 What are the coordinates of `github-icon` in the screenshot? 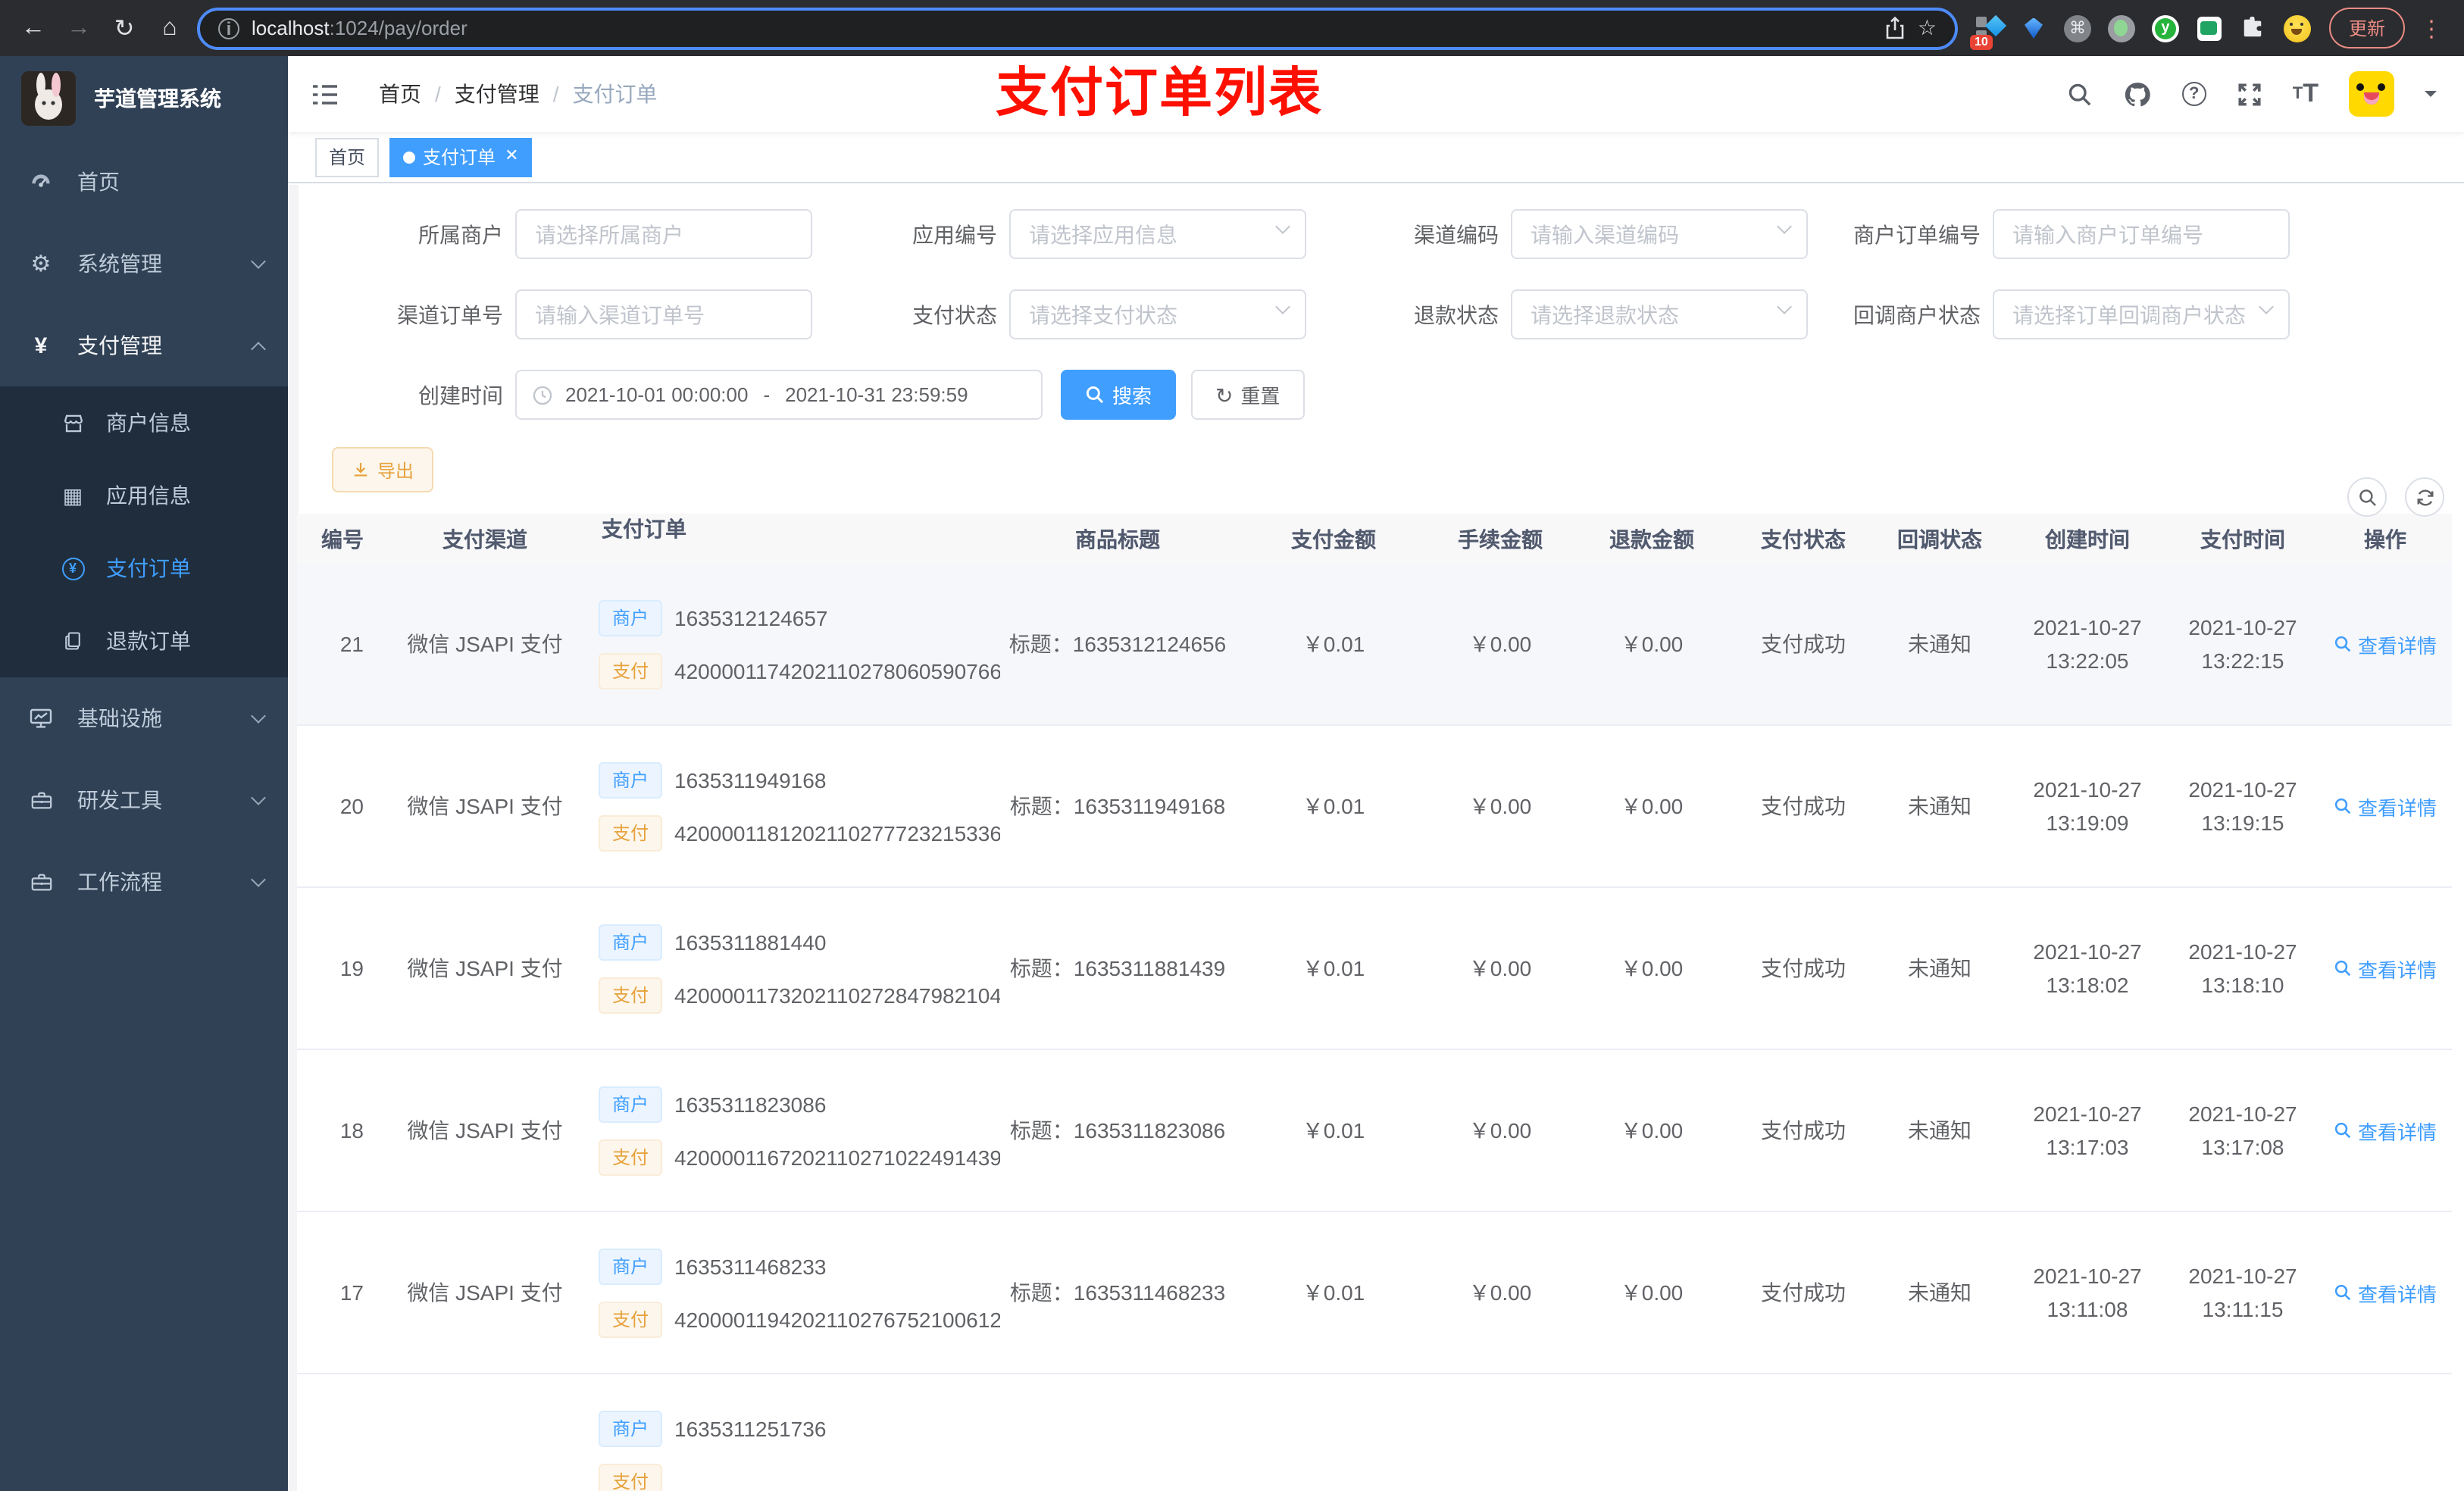 It's located at (2137, 94).